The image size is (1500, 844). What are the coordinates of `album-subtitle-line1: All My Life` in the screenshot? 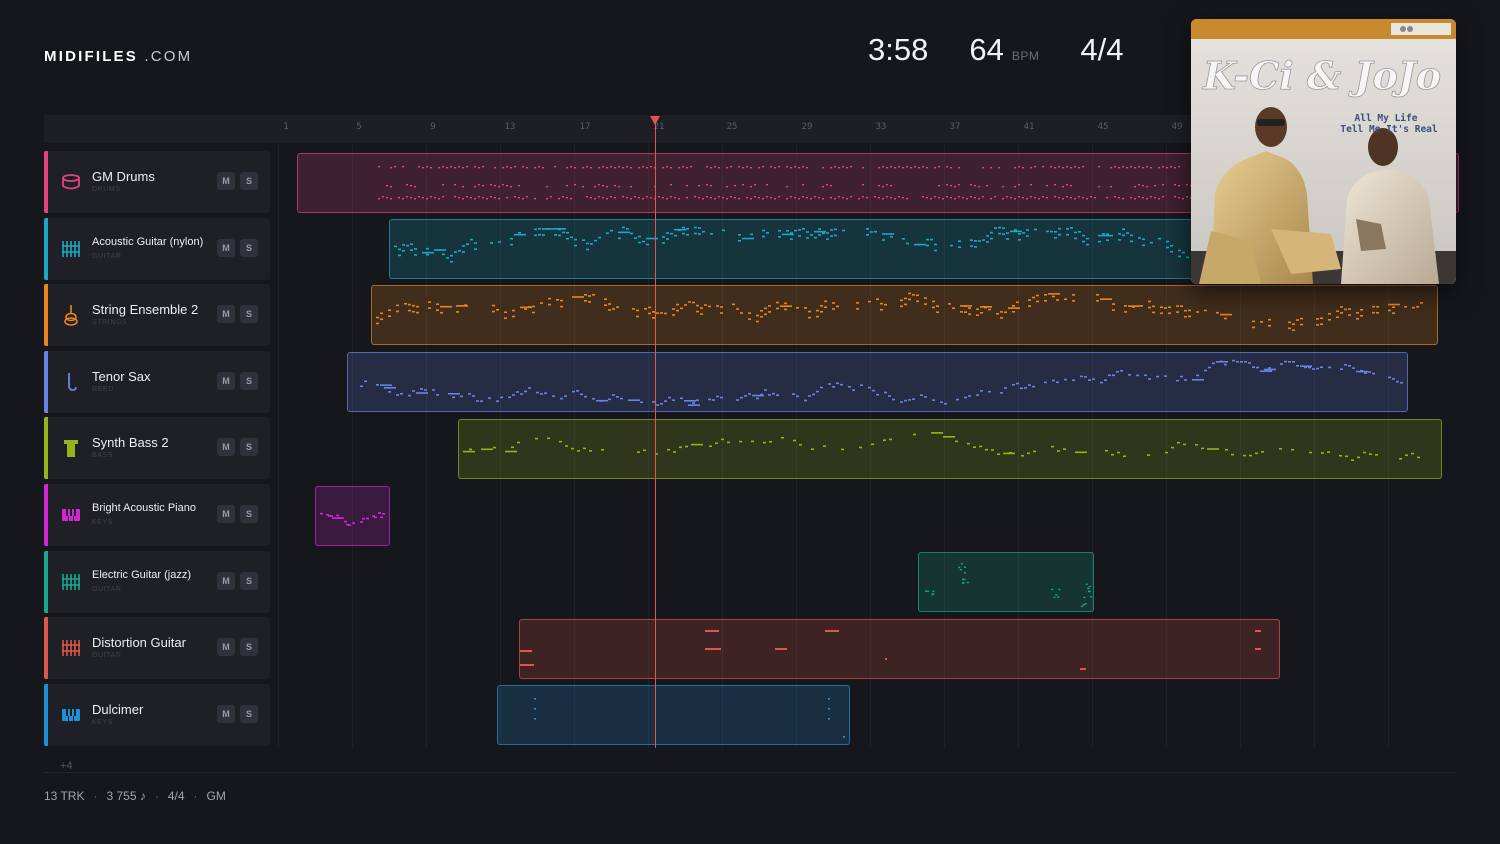 It's located at (1386, 118).